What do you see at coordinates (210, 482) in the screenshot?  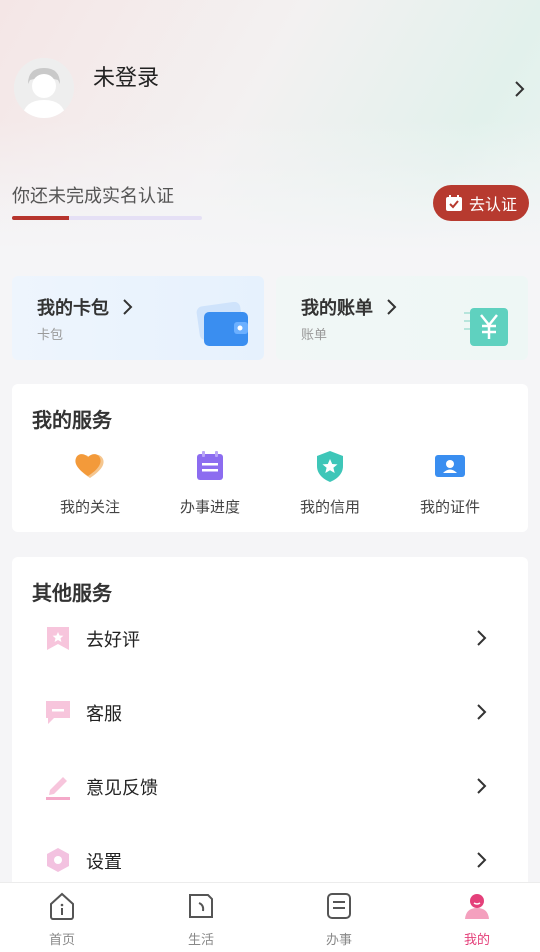 I see `service-progress: 办事进度` at bounding box center [210, 482].